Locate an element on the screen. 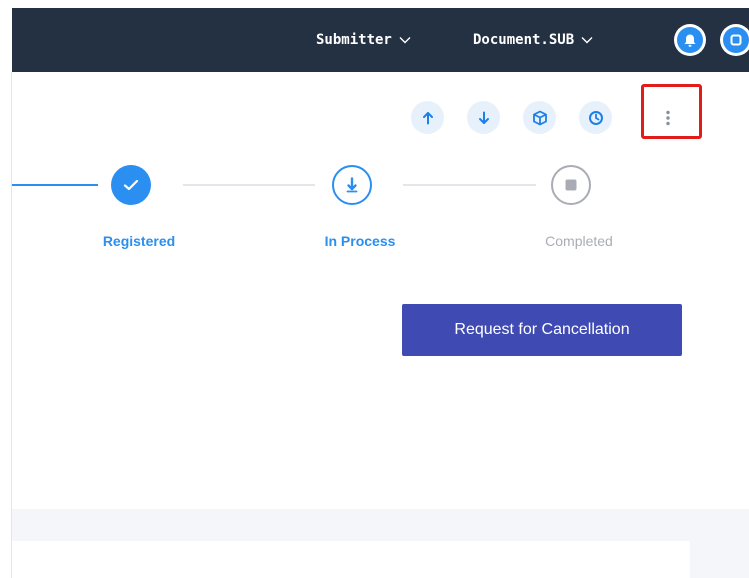  stop-icon is located at coordinates (571, 185).